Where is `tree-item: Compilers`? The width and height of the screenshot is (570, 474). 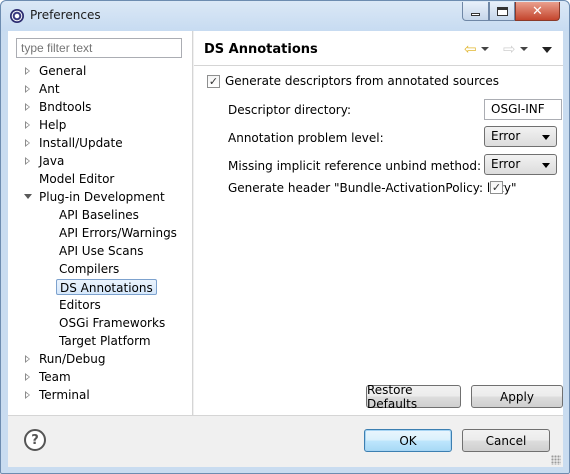 tree-item: Compilers is located at coordinates (100, 269).